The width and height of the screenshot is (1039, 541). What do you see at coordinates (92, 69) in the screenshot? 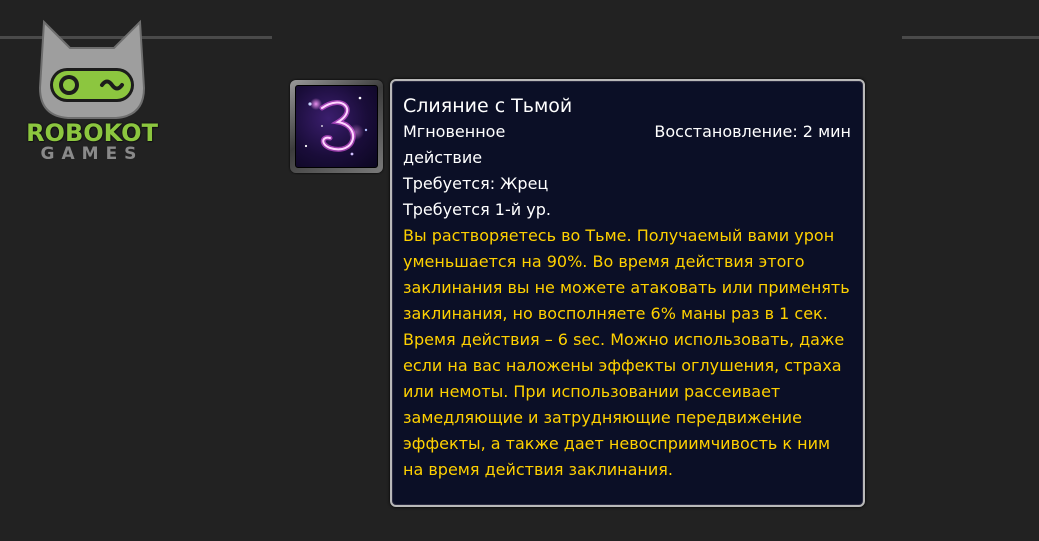
I see `robot-cat-head-icon` at bounding box center [92, 69].